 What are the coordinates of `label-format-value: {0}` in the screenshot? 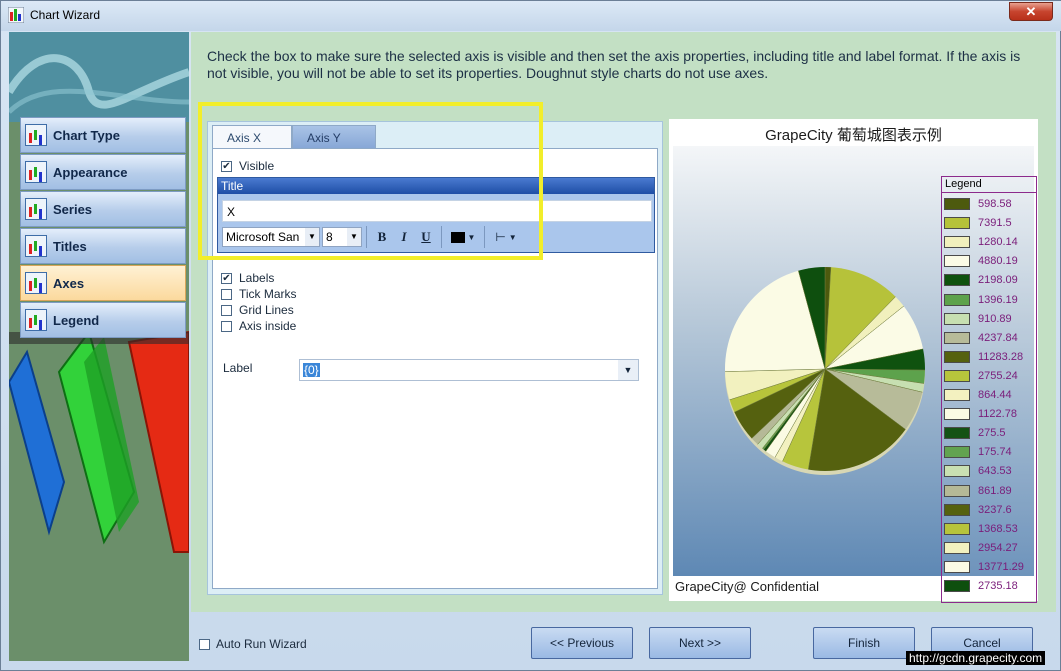 It's located at (311, 370).